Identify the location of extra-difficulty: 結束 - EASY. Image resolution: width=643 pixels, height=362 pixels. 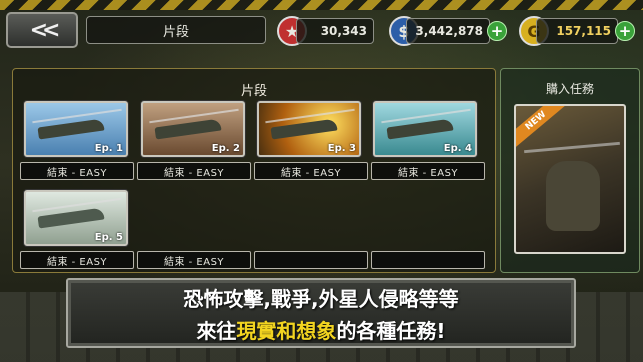
(194, 260).